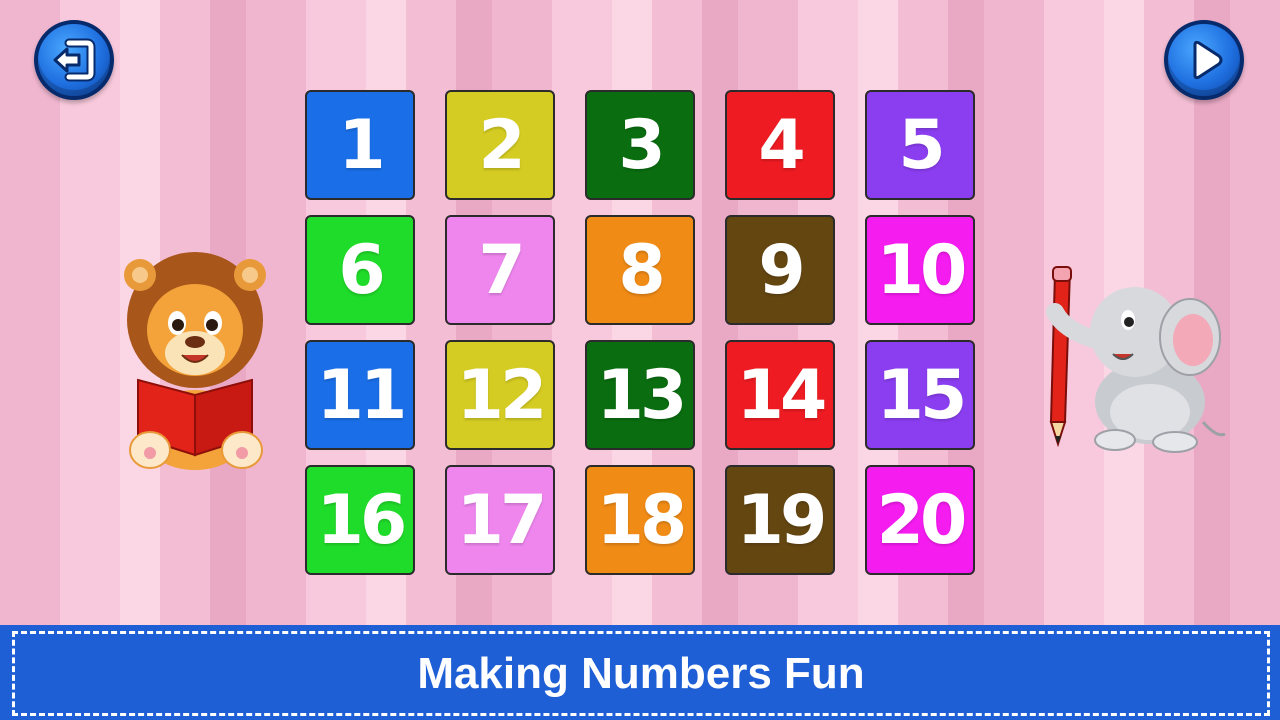 The height and width of the screenshot is (720, 1280). I want to click on number-tile-10: 10, so click(920, 270).